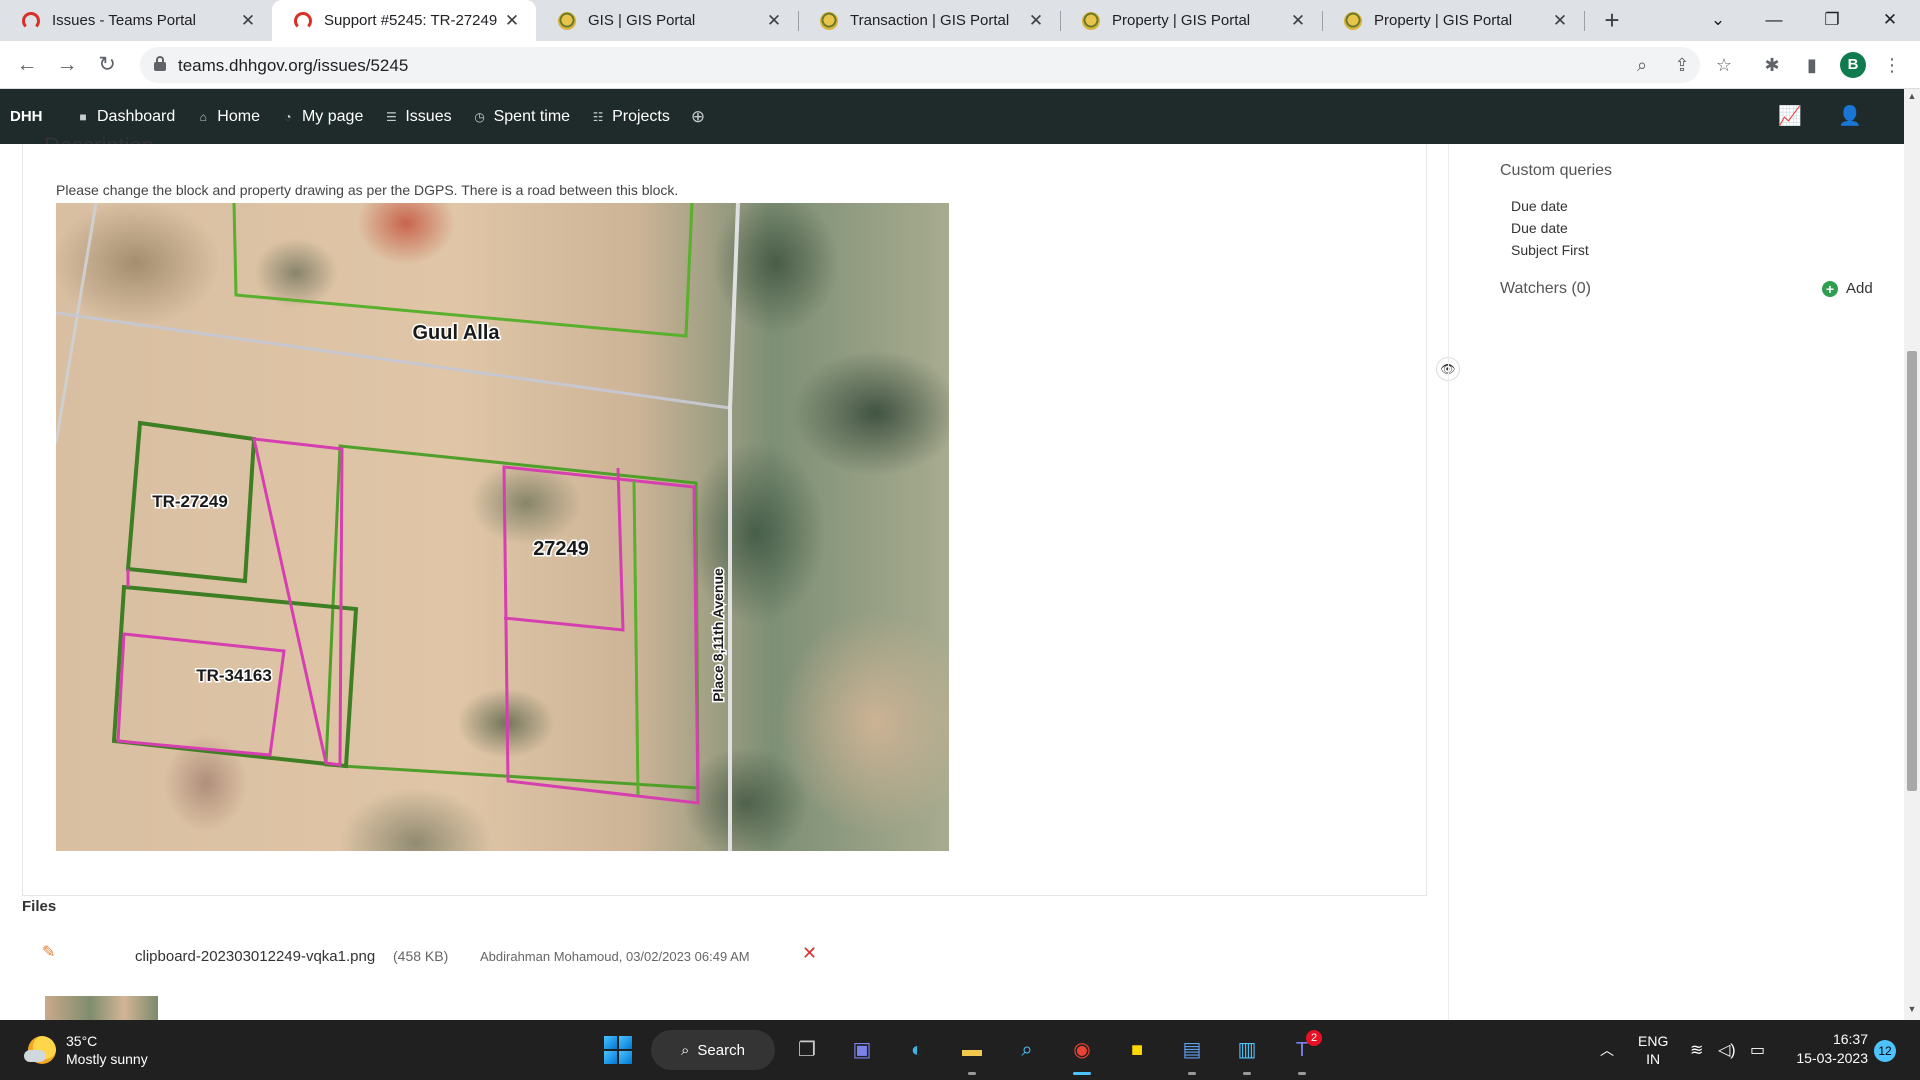 The height and width of the screenshot is (1080, 1920). I want to click on tab-separator, so click(1584, 21).